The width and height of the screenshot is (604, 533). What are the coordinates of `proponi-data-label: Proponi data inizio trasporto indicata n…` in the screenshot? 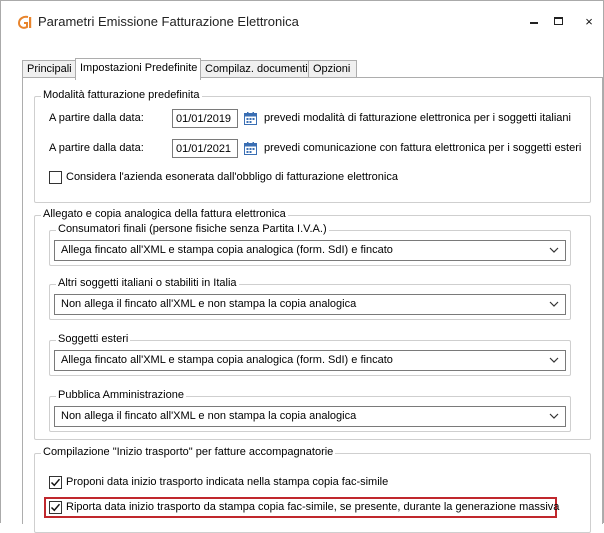 It's located at (227, 482).